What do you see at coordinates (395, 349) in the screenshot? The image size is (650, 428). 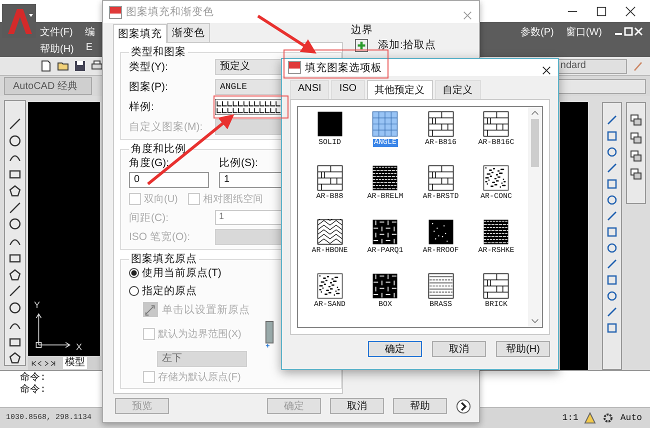 I see `dialog-button: 确定` at bounding box center [395, 349].